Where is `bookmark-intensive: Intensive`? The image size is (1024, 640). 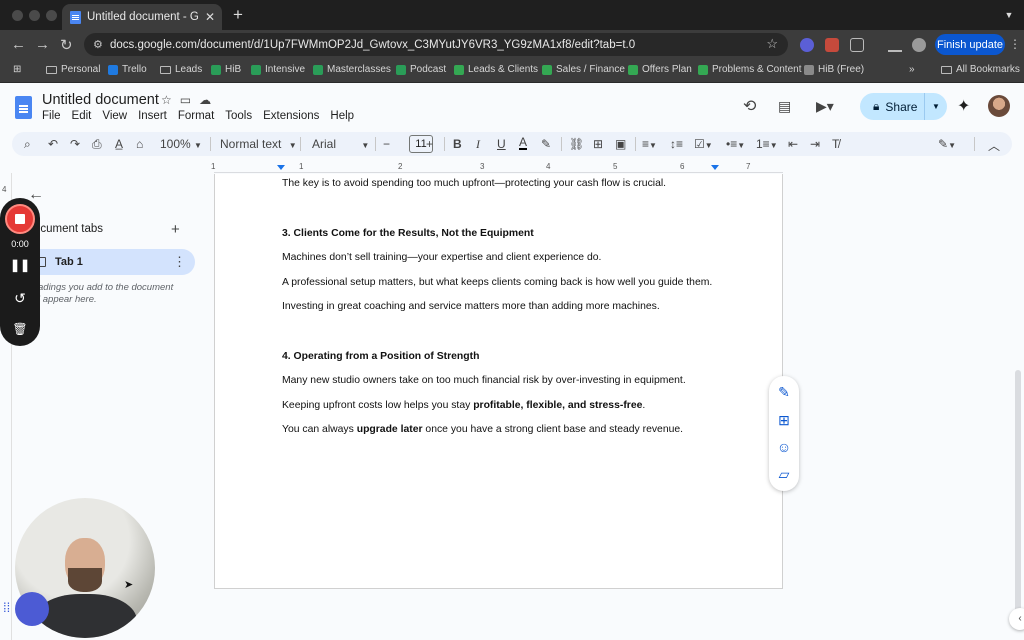
bookmark-intensive: Intensive is located at coordinates (278, 69).